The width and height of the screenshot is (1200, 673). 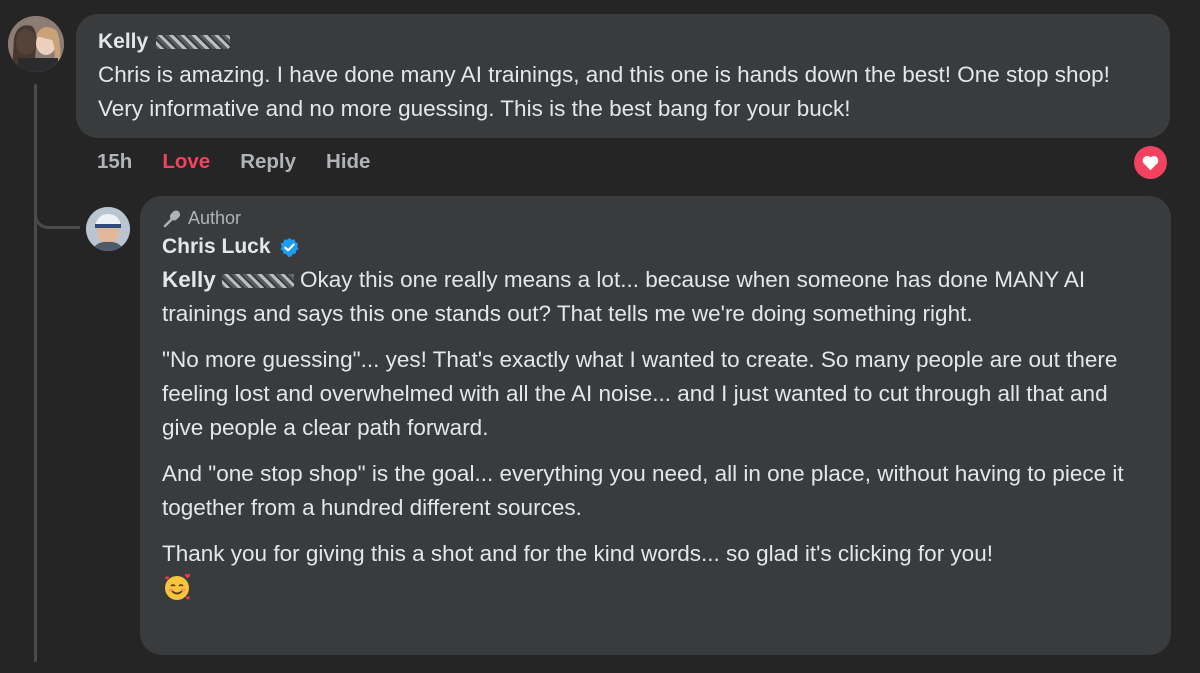 I want to click on mention-kelly: Kelly, so click(x=228, y=279).